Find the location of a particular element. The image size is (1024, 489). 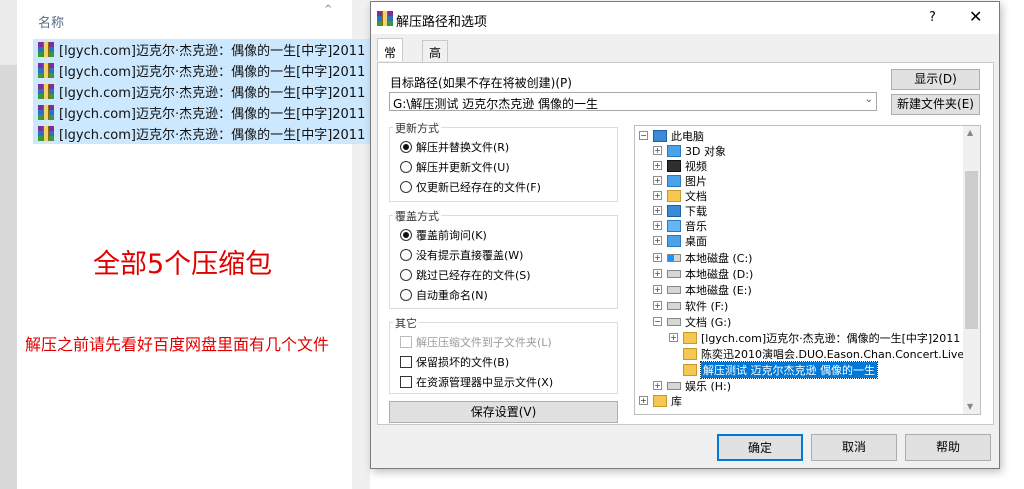

help-icon: ? is located at coordinates (932, 17).